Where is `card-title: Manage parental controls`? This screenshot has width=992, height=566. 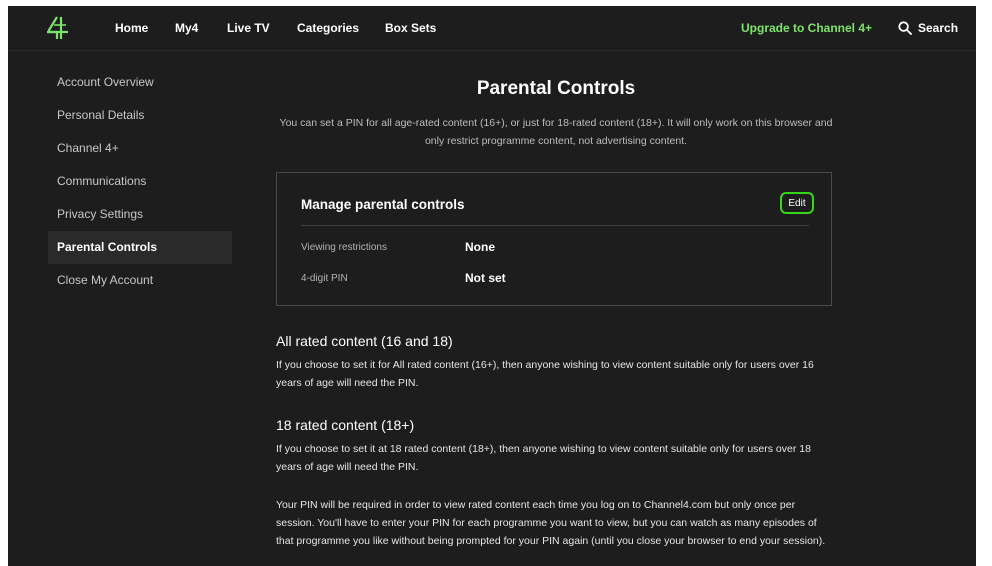
card-title: Manage parental controls is located at coordinates (383, 204).